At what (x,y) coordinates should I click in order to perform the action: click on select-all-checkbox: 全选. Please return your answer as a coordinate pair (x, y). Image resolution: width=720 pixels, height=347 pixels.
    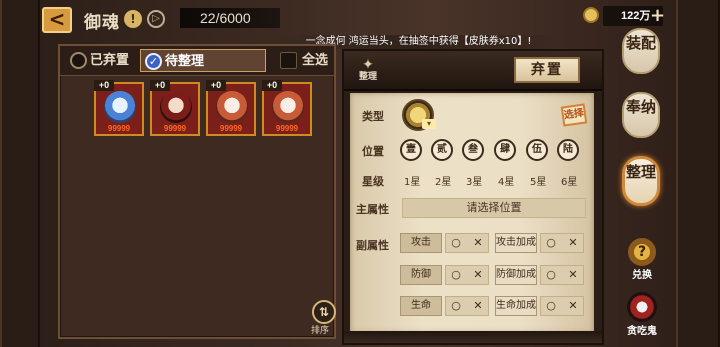
    Looking at the image, I should click on (303, 60).